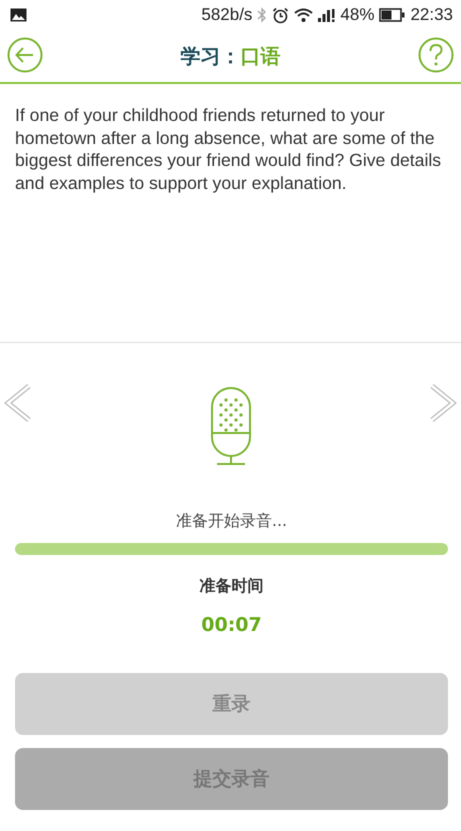 The width and height of the screenshot is (461, 831). What do you see at coordinates (231, 586) in the screenshot?
I see `timer-label: 准备时间` at bounding box center [231, 586].